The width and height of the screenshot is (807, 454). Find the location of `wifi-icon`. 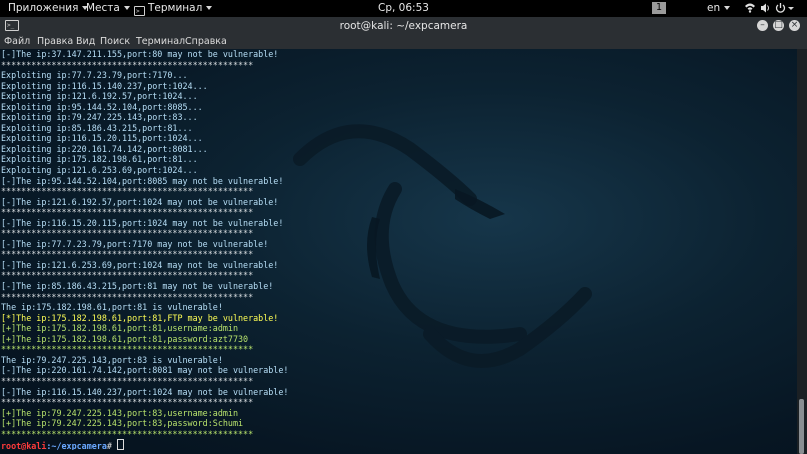

wifi-icon is located at coordinates (750, 8).